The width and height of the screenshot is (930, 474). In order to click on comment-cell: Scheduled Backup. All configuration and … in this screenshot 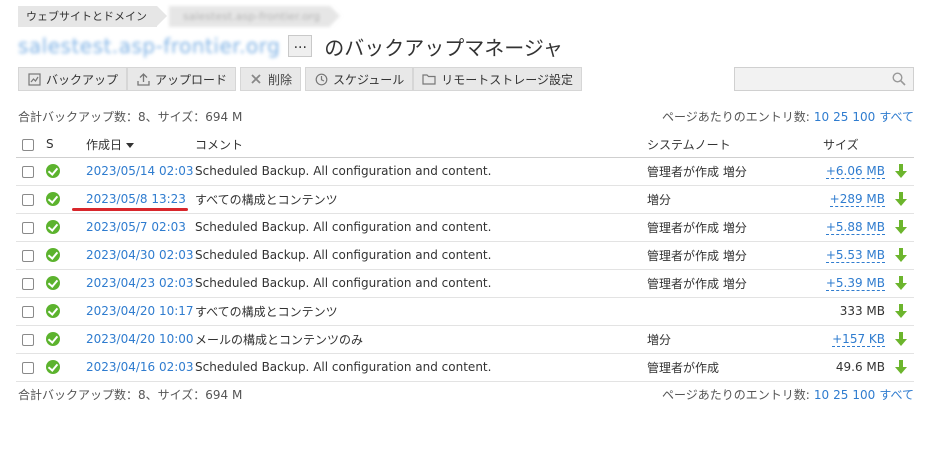, I will do `click(421, 171)`.